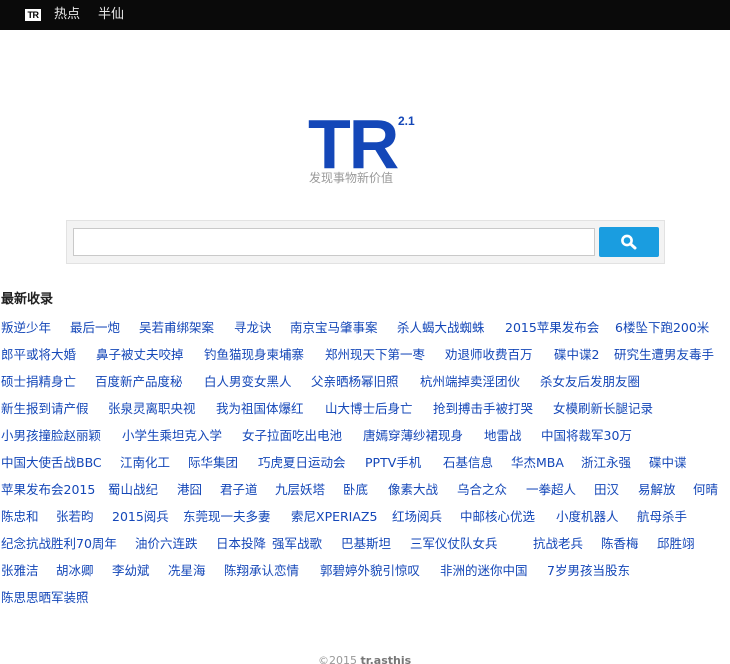 This screenshot has height=664, width=730. I want to click on tag-link: 巴基斯坦, so click(366, 543).